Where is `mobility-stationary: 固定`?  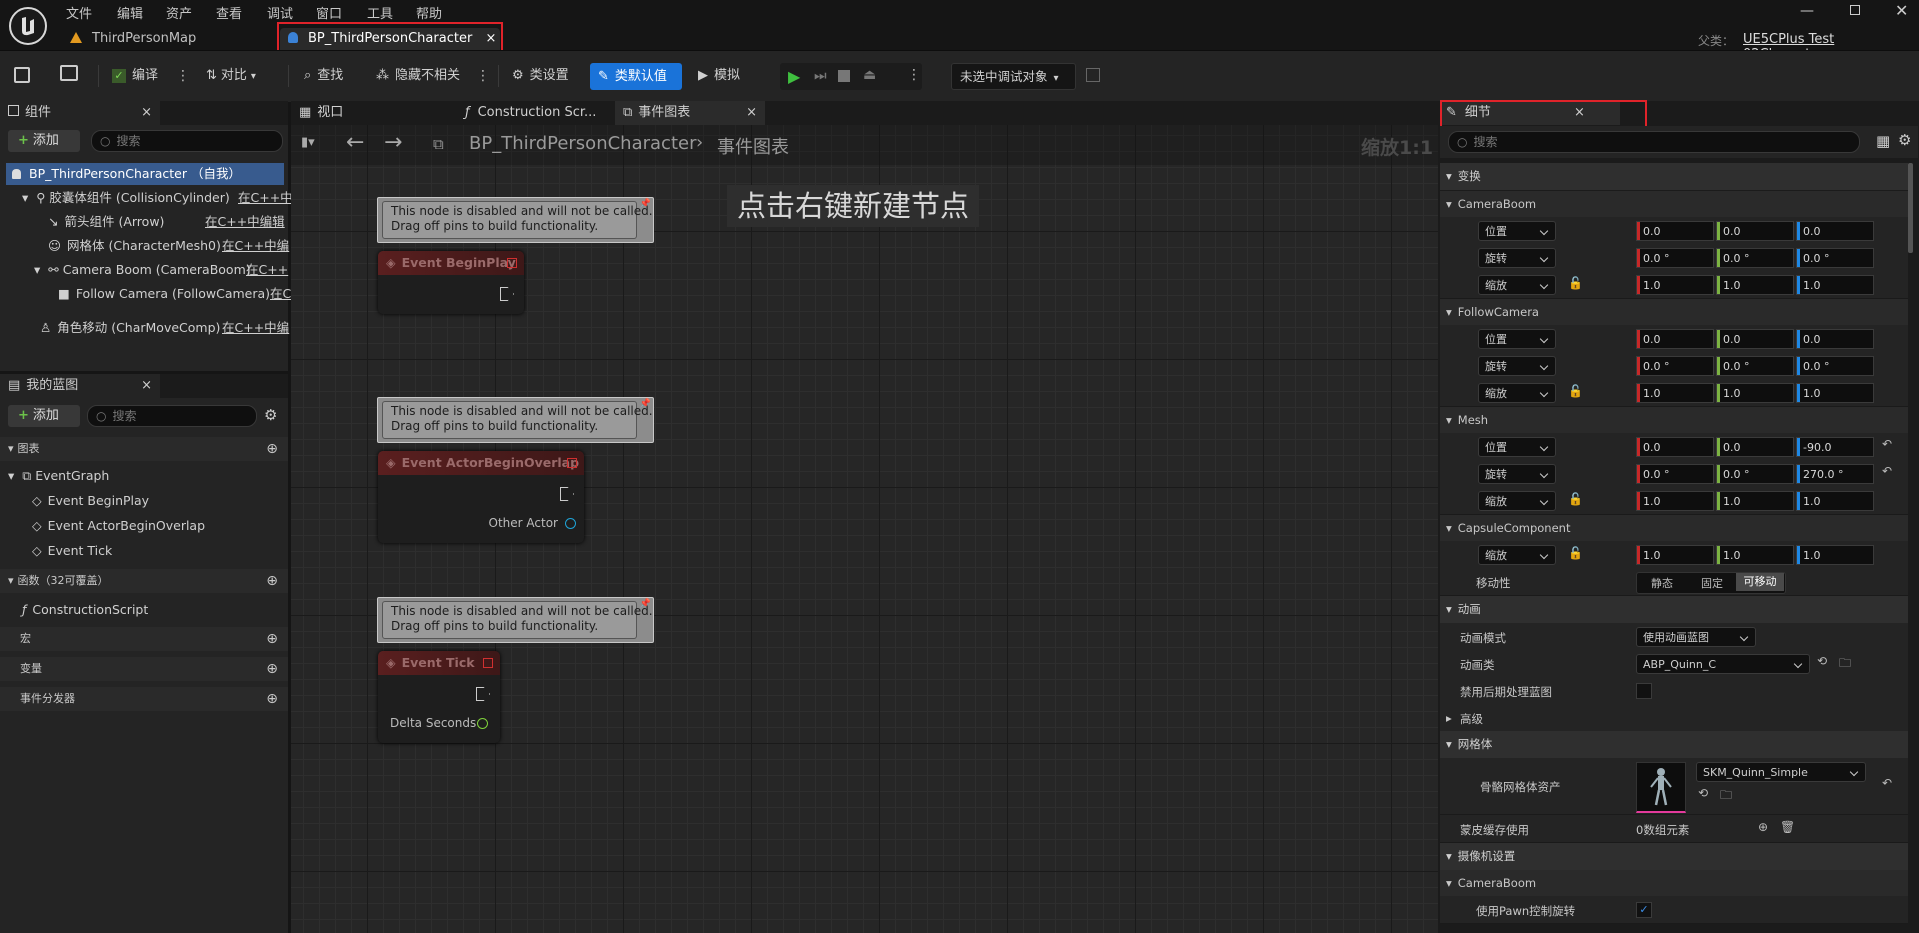
mobility-stationary: 固定 is located at coordinates (1712, 583).